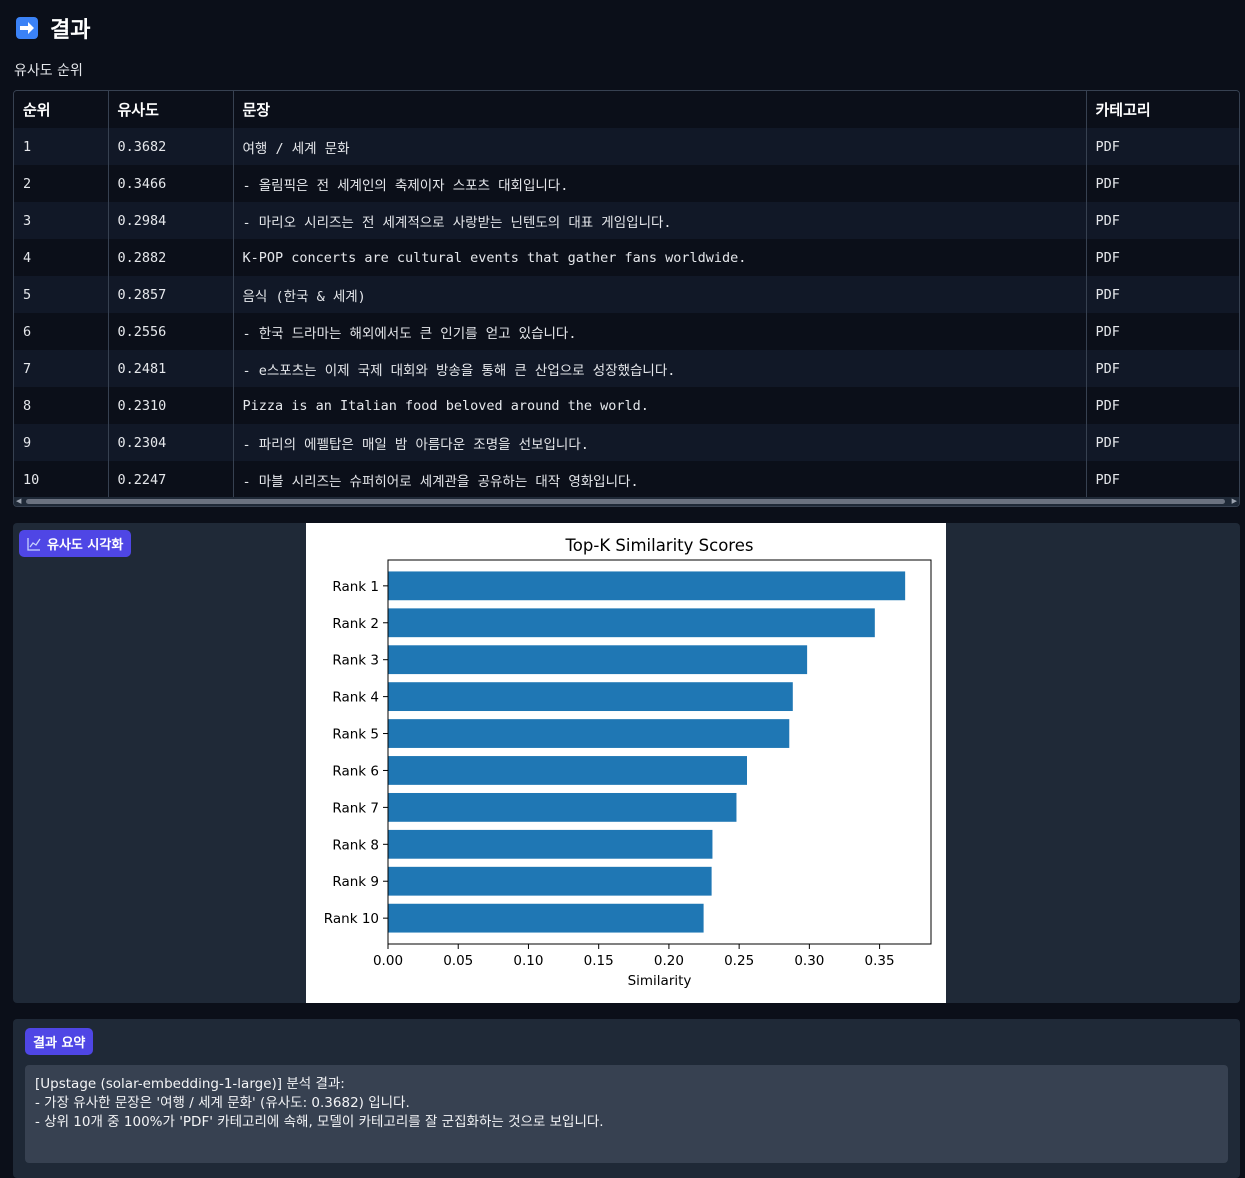 This screenshot has height=1178, width=1245. Describe the element at coordinates (660, 146) in the screenshot. I see `sentence-cell: 여행 / 세계 문화` at that location.